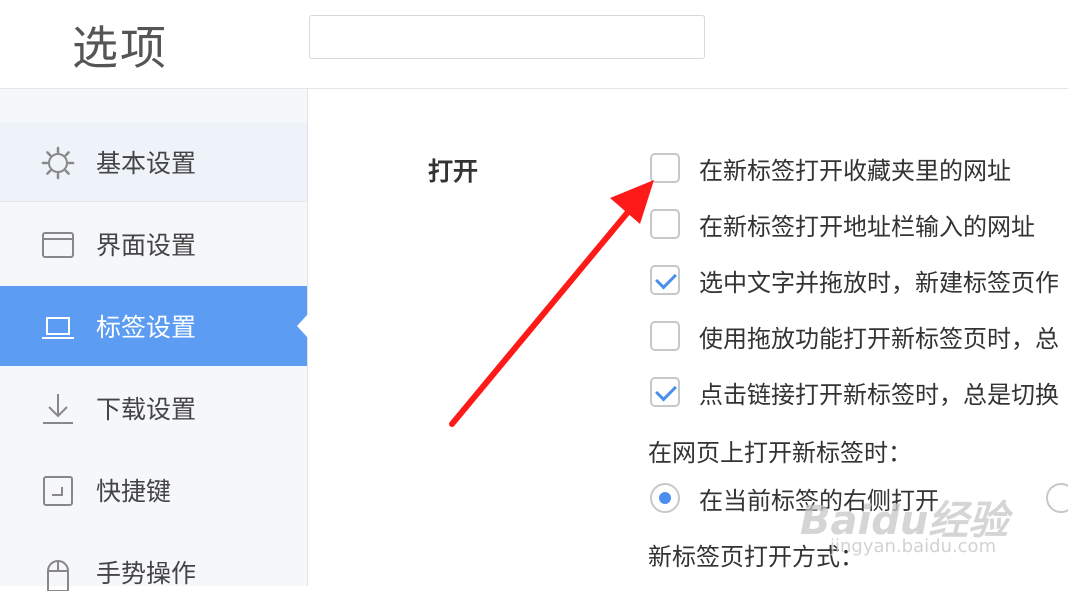  I want to click on sidebar-item-label: 下载设置, so click(146, 409).